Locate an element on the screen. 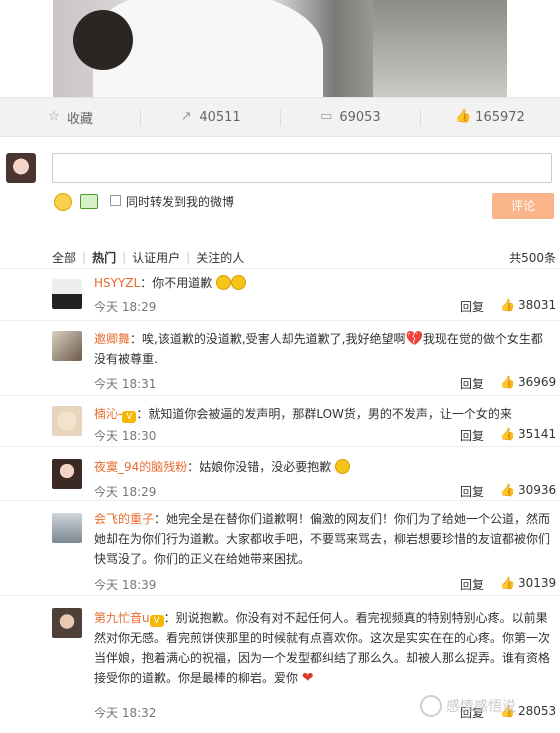 The width and height of the screenshot is (560, 733). broken-heart-icon: 💔 is located at coordinates (414, 339).